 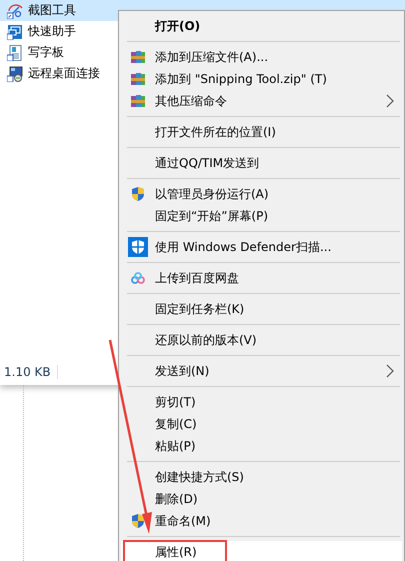 I want to click on file-size: 1.10 KB, so click(x=31, y=372).